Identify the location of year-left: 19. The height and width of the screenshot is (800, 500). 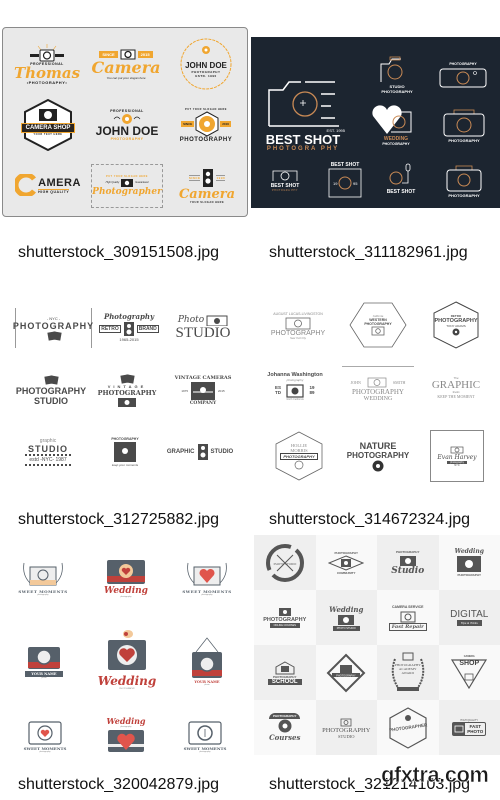
(335, 183).